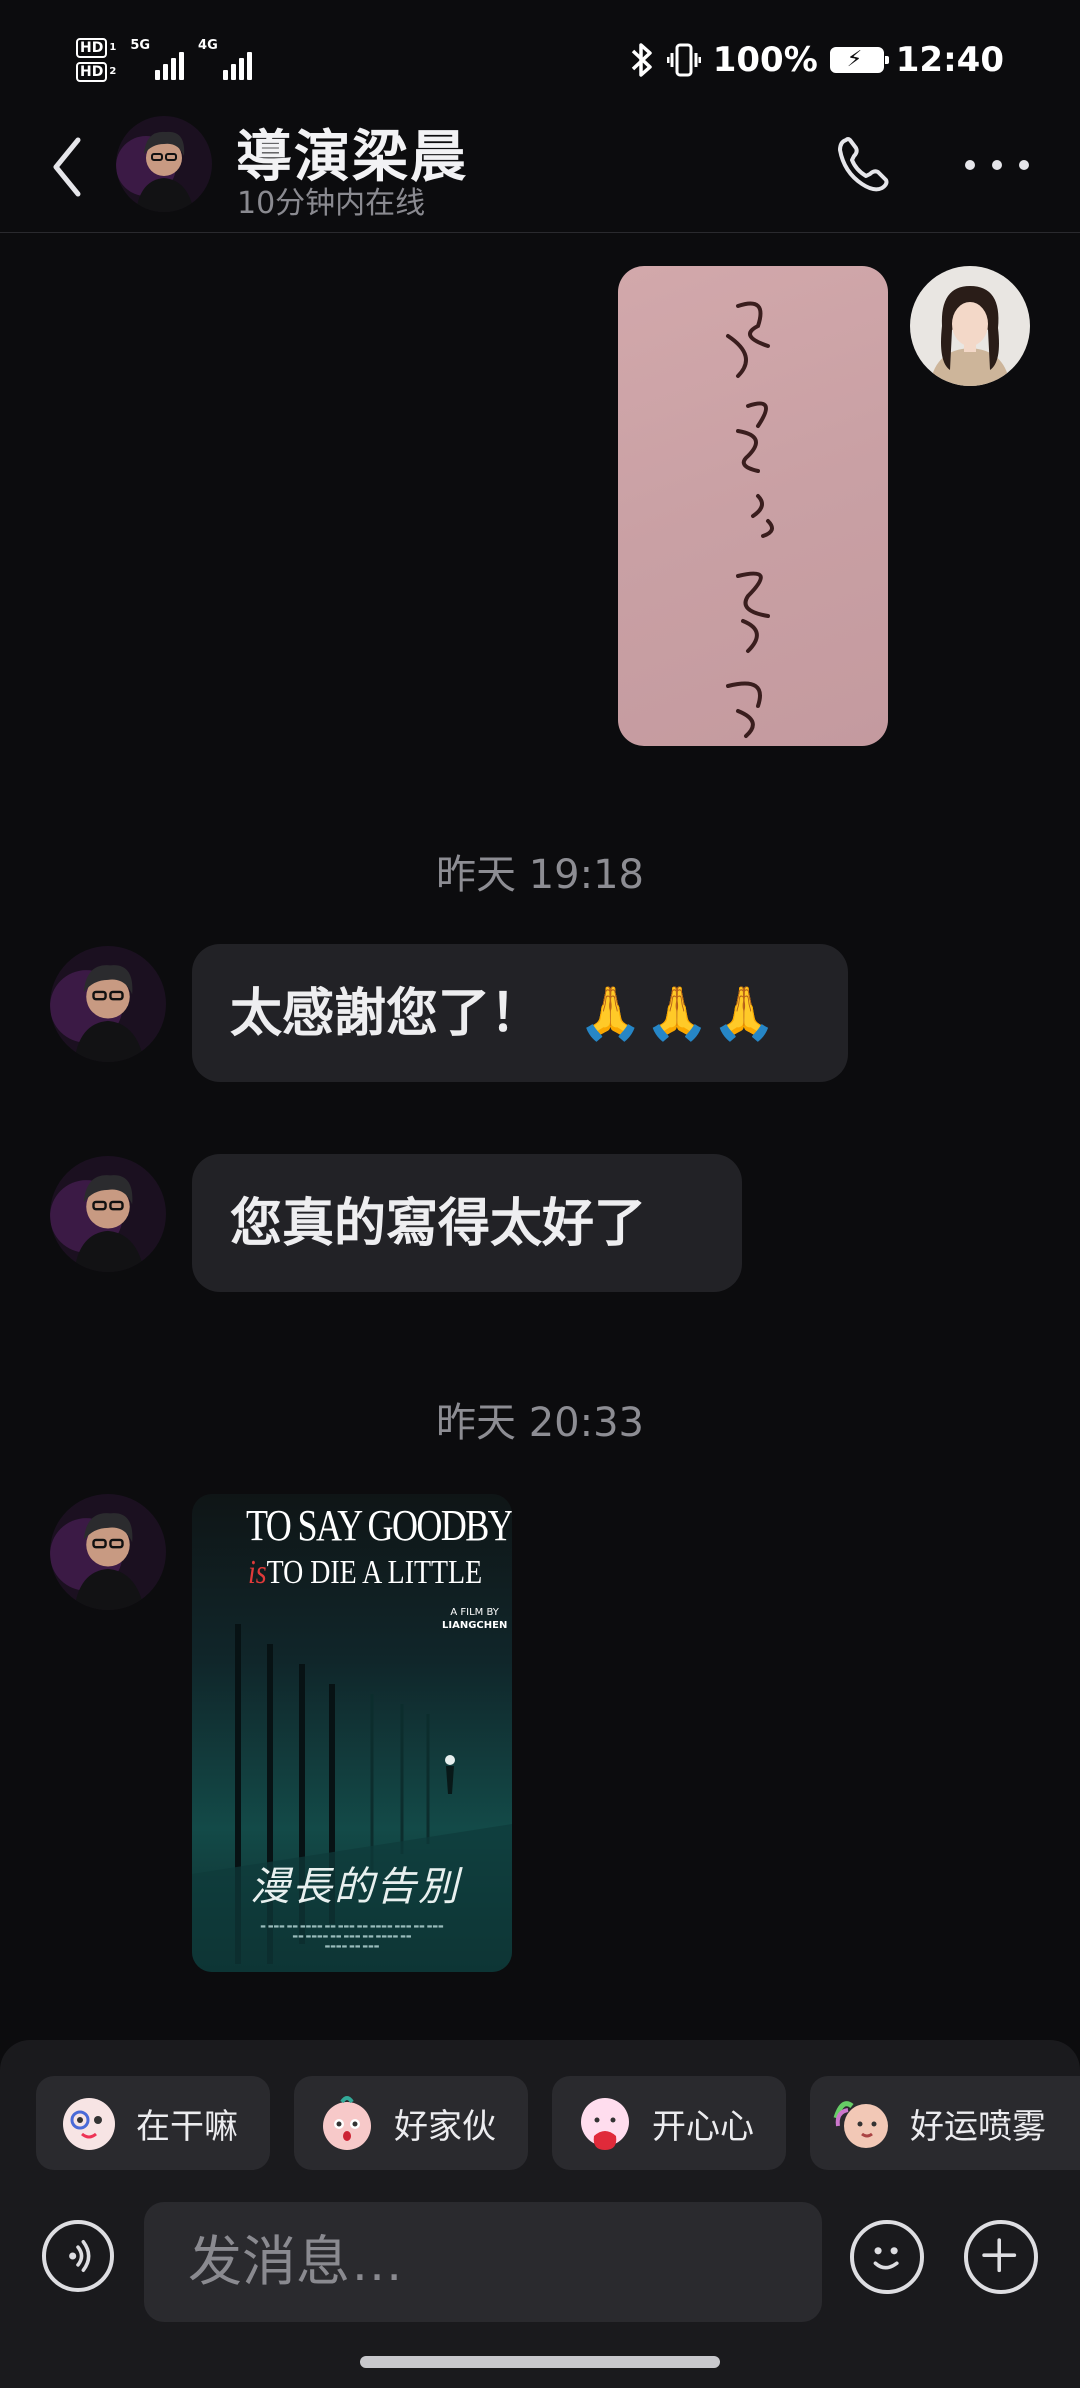 Image resolution: width=1080 pixels, height=2388 pixels. I want to click on plus-icon, so click(1001, 2257).